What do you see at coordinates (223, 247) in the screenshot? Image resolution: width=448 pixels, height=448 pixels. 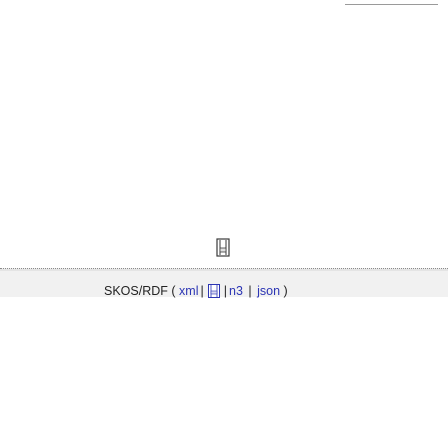 I see `document-icon` at bounding box center [223, 247].